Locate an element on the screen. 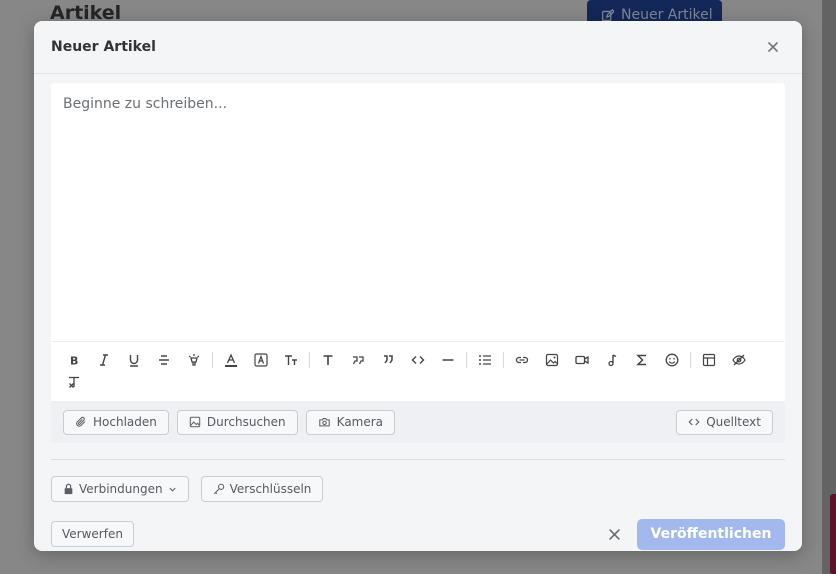  dialog-header: Neuer Artikel is located at coordinates (418, 47).